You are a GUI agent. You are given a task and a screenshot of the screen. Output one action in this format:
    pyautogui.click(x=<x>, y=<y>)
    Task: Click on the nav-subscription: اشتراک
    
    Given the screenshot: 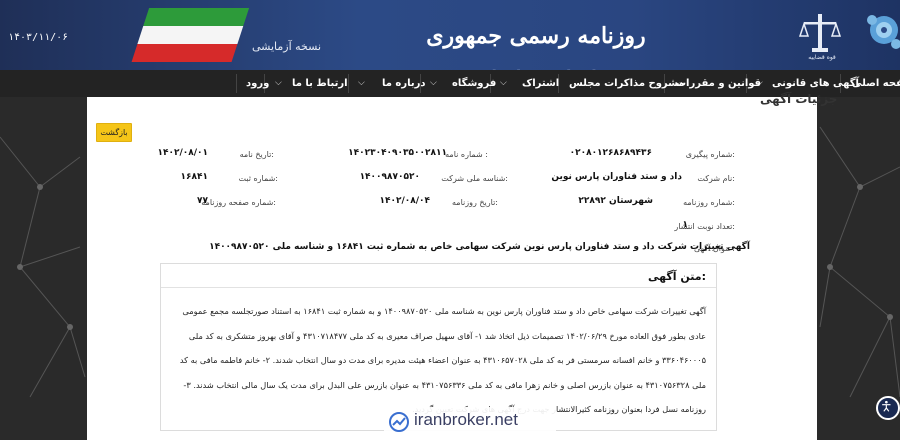 What is the action you would take?
    pyautogui.click(x=540, y=83)
    